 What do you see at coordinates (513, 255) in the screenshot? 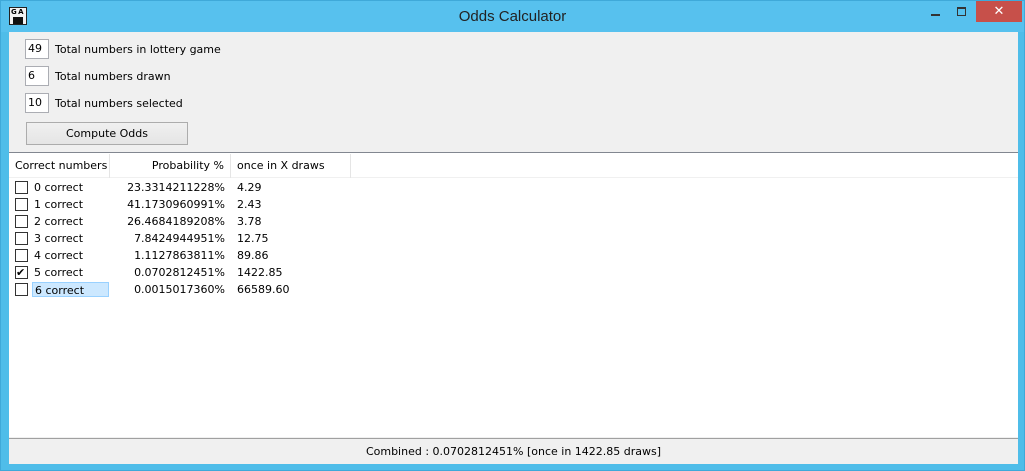
I see `table-row: 4 correct 1.1127863811% 89.86` at bounding box center [513, 255].